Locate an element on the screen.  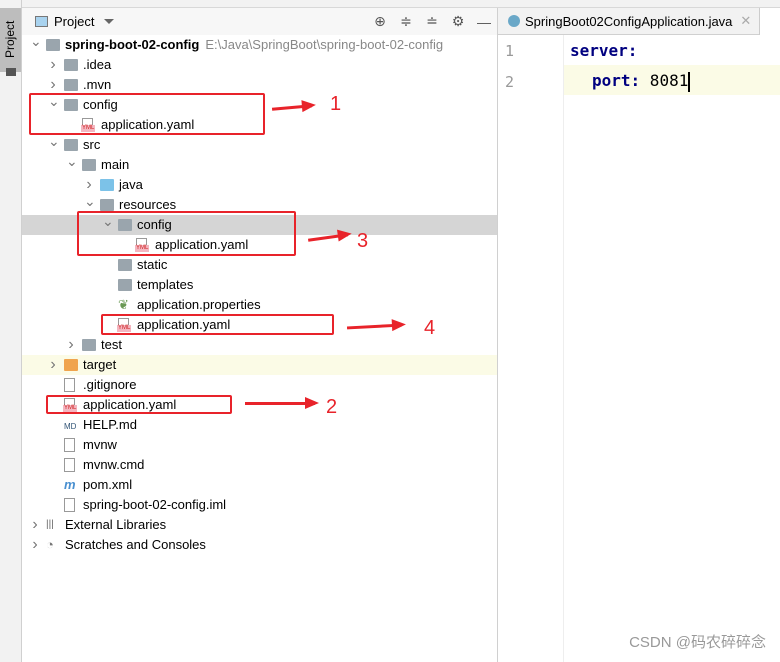
tree-item-label: templates is located at coordinates (165, 284).